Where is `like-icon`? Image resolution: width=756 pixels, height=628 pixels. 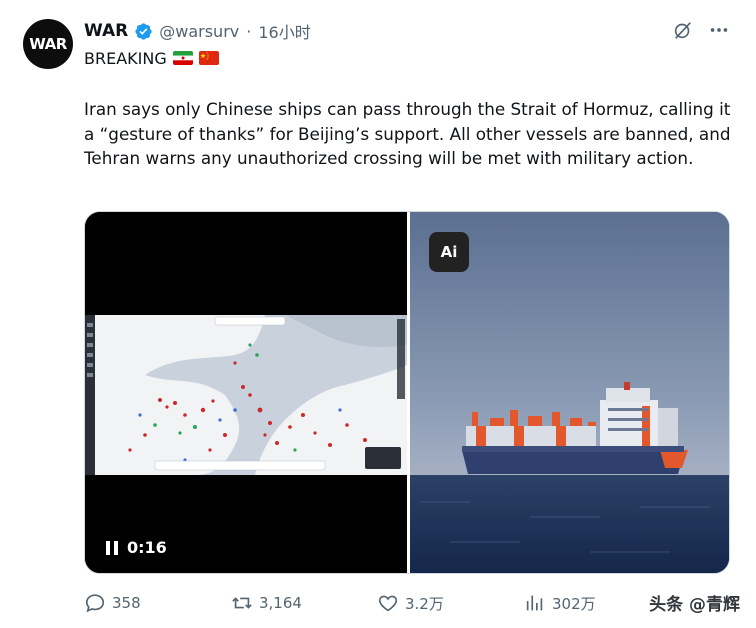
like-icon is located at coordinates (388, 603).